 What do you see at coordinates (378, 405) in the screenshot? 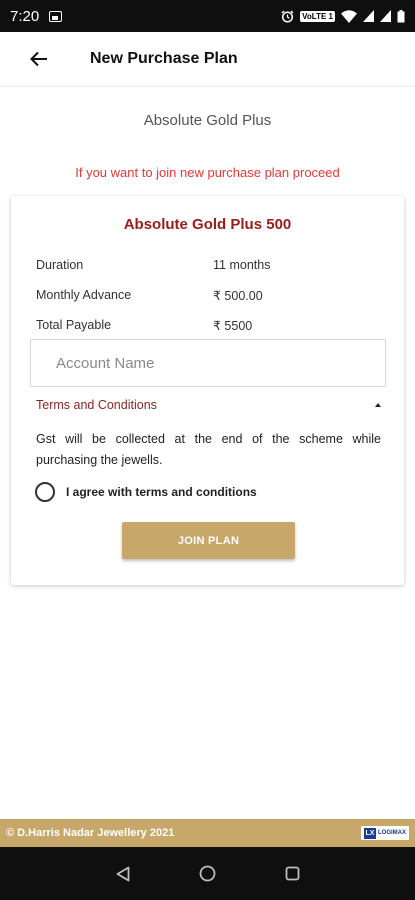
I see `caret-up-icon` at bounding box center [378, 405].